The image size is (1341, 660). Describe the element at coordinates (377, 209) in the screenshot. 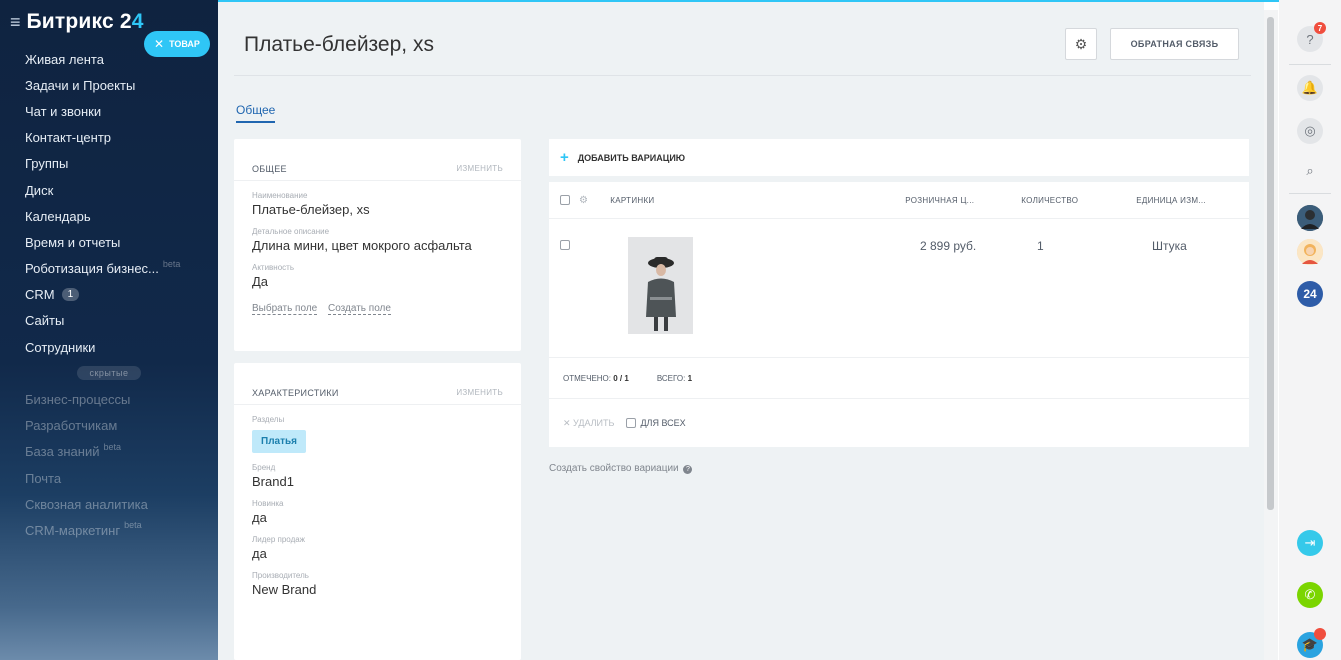

I see `field-value: Платье-блейзер, xs` at that location.